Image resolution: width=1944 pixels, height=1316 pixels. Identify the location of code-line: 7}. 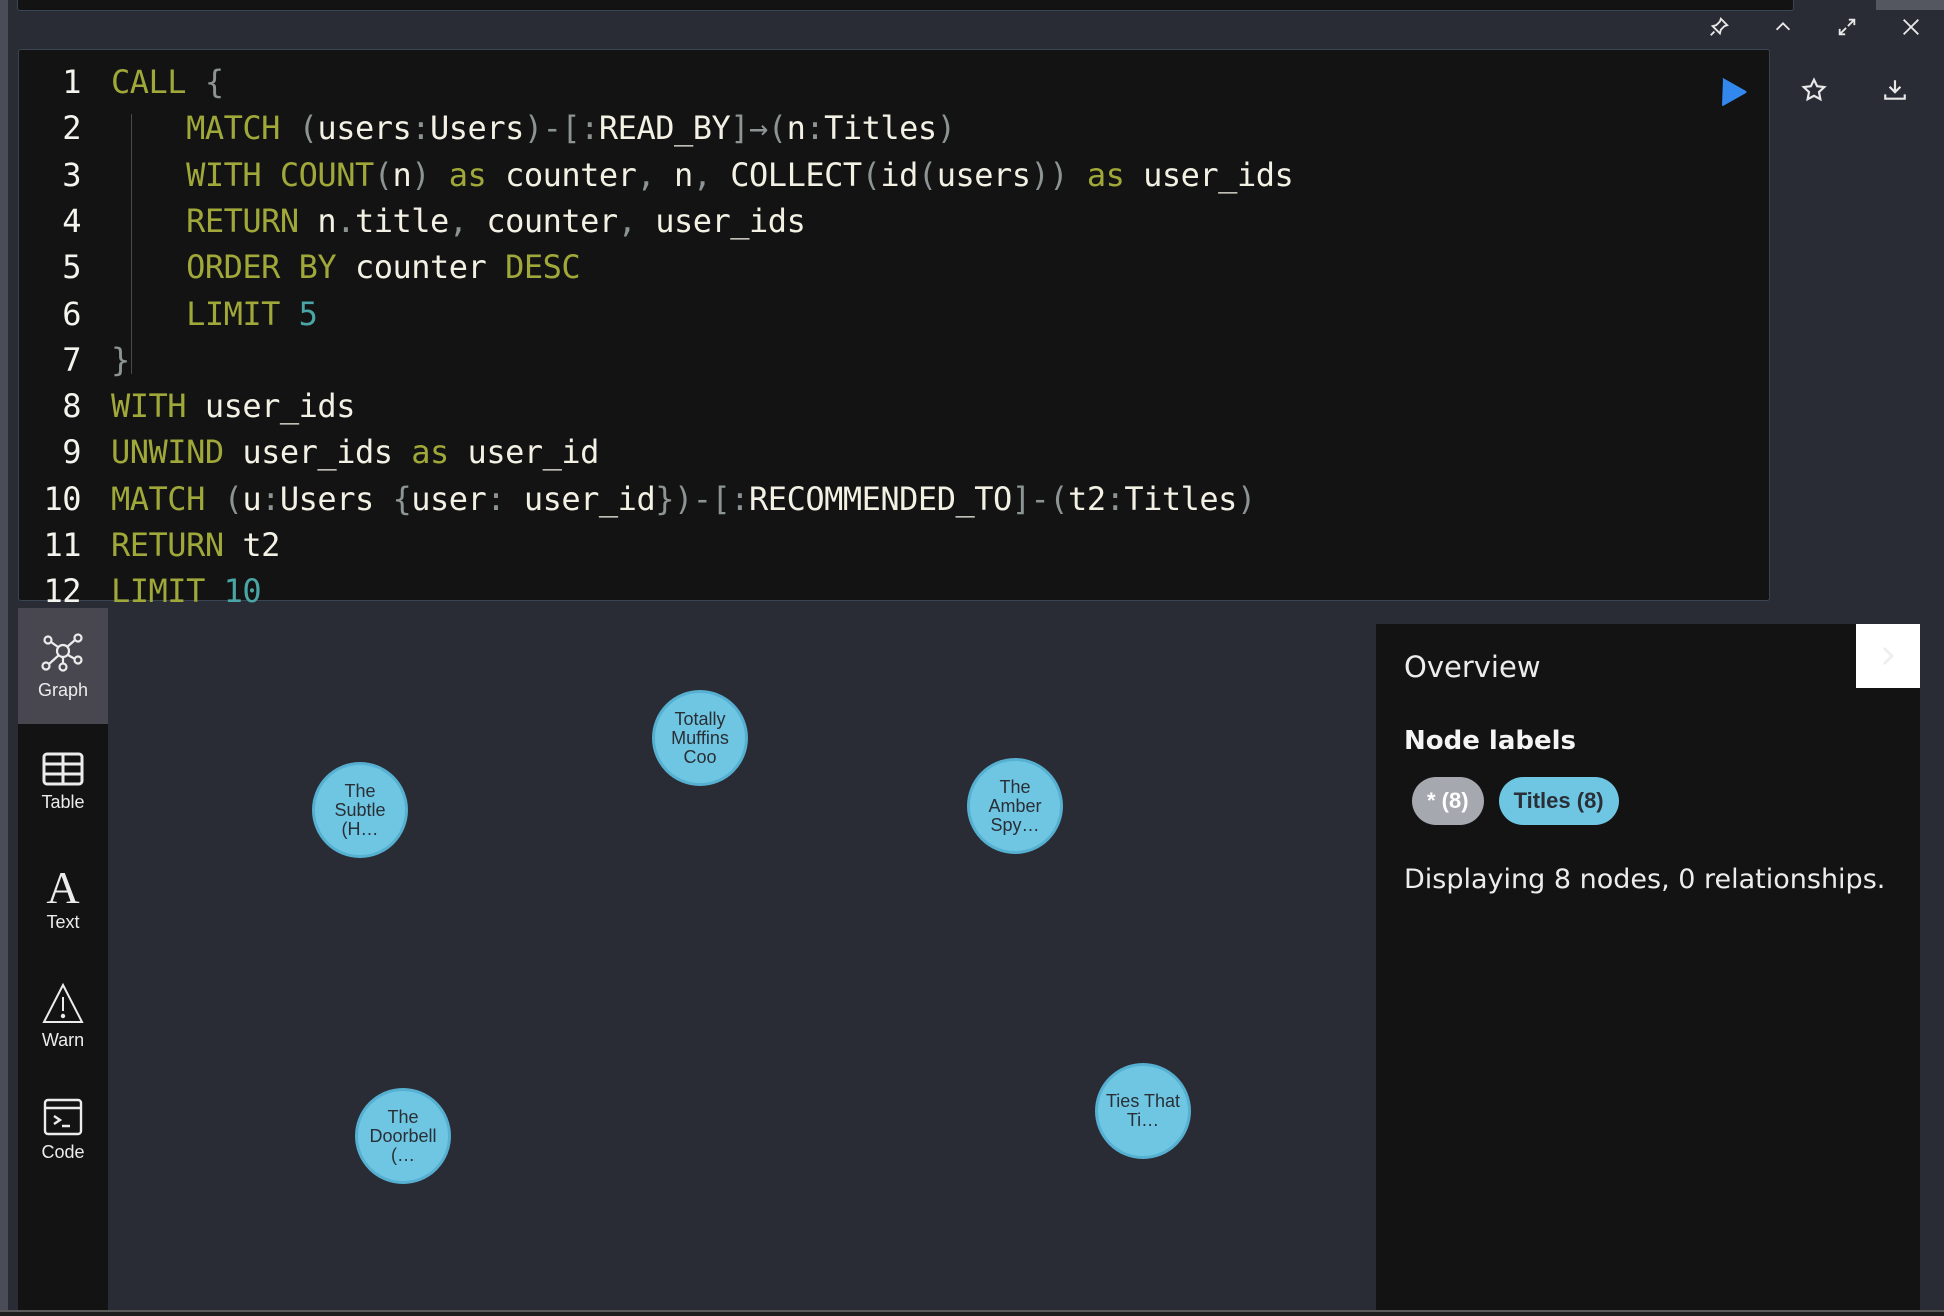
(74, 360).